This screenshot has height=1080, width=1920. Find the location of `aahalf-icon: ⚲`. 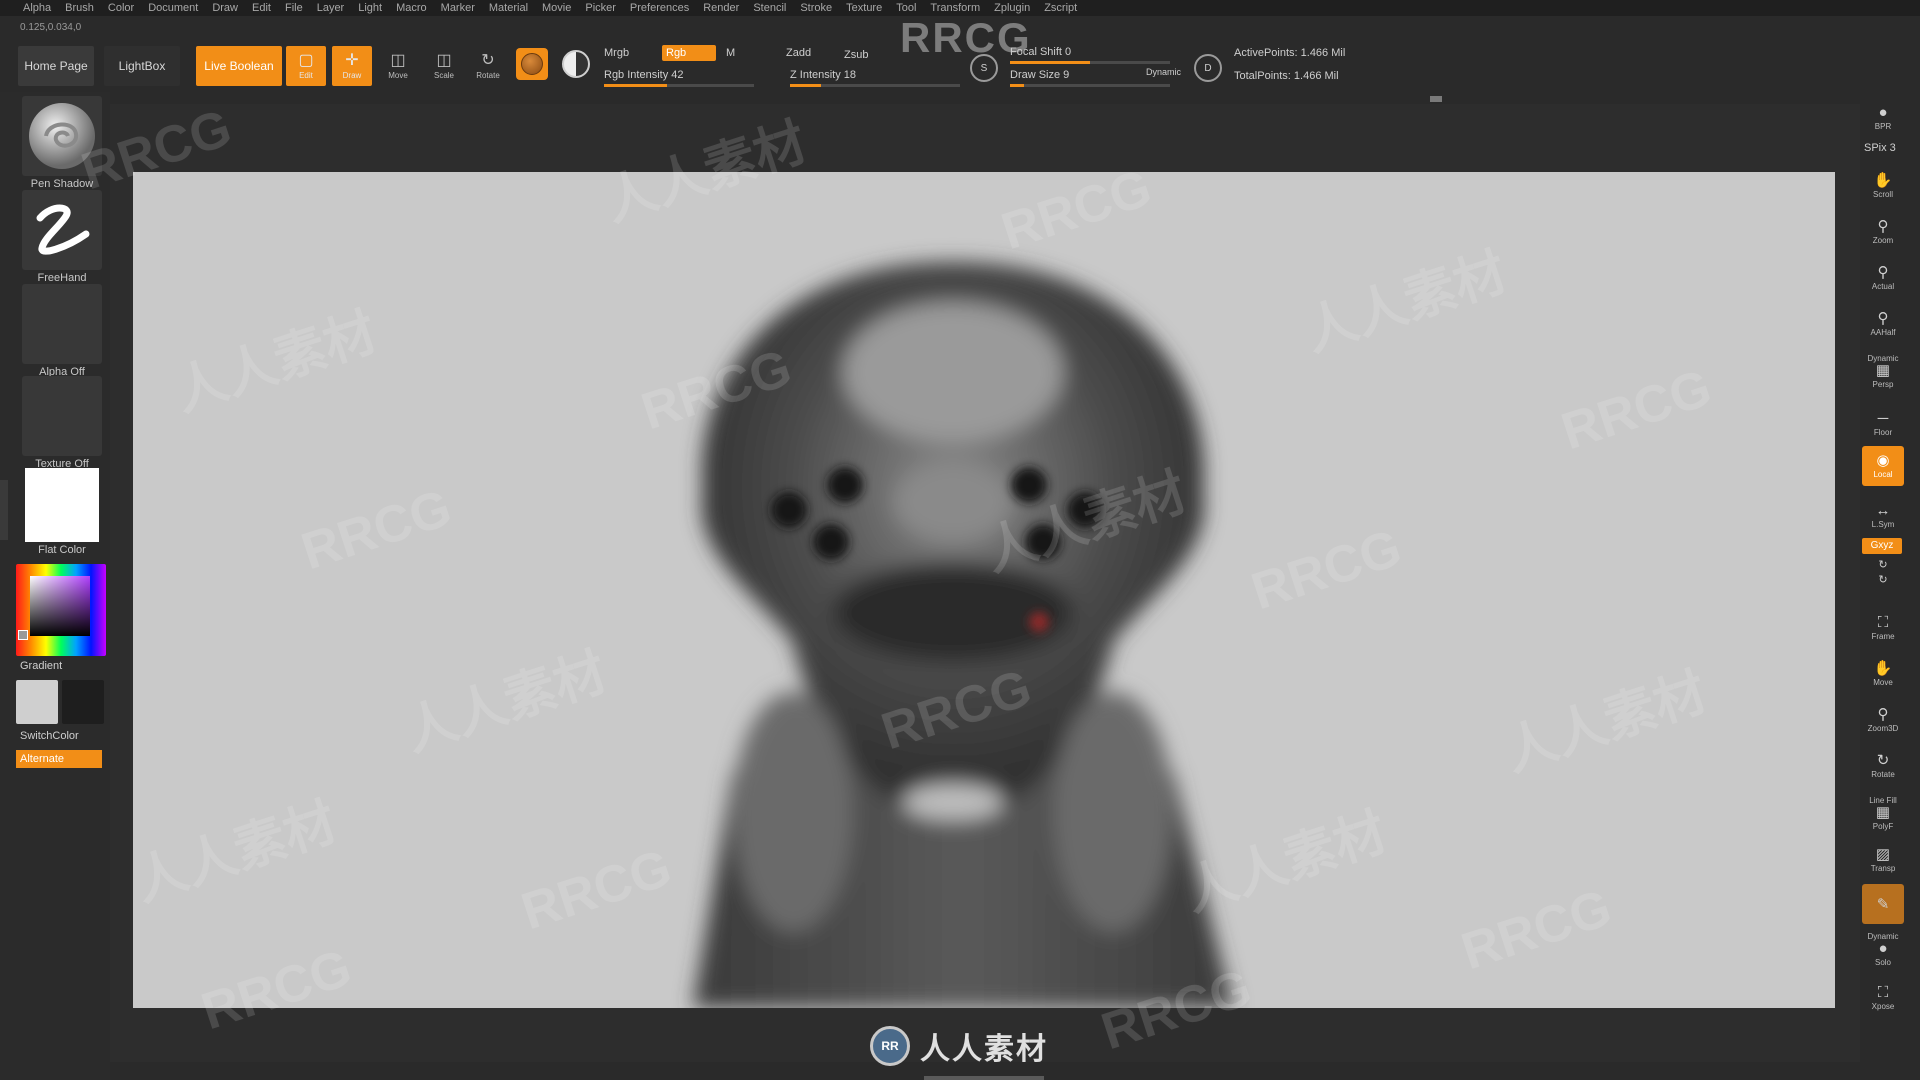

aahalf-icon: ⚲ is located at coordinates (1883, 318).